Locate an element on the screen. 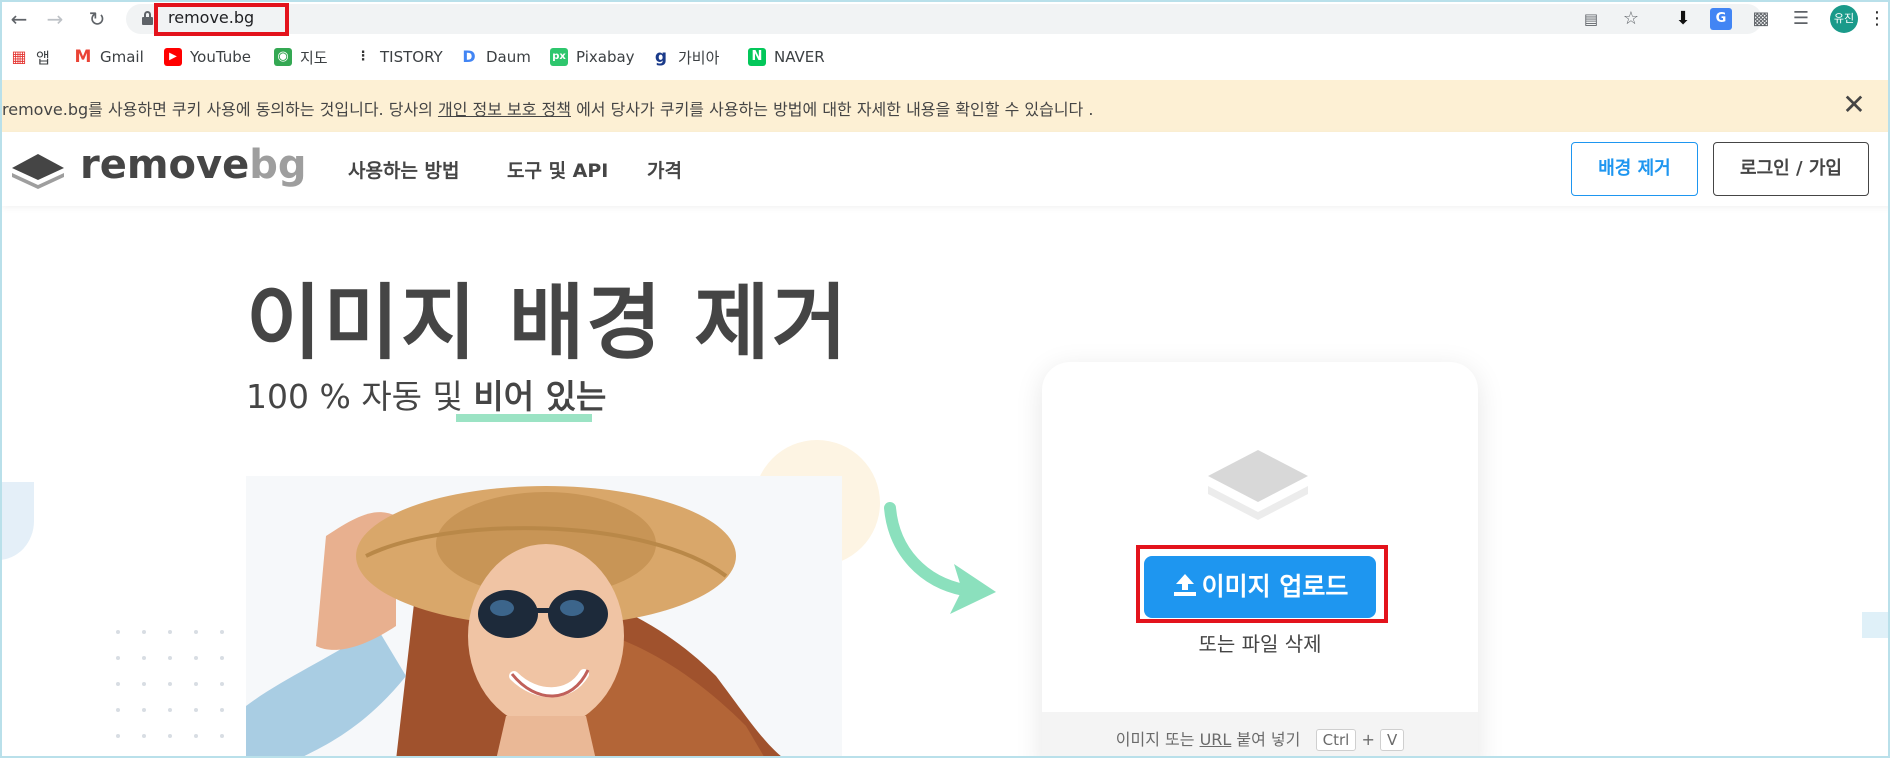 Image resolution: width=1890 pixels, height=758 pixels. paste-footer: 이미지 또는 URL 붙여 넣기 Ctrl + V is located at coordinates (1260, 734).